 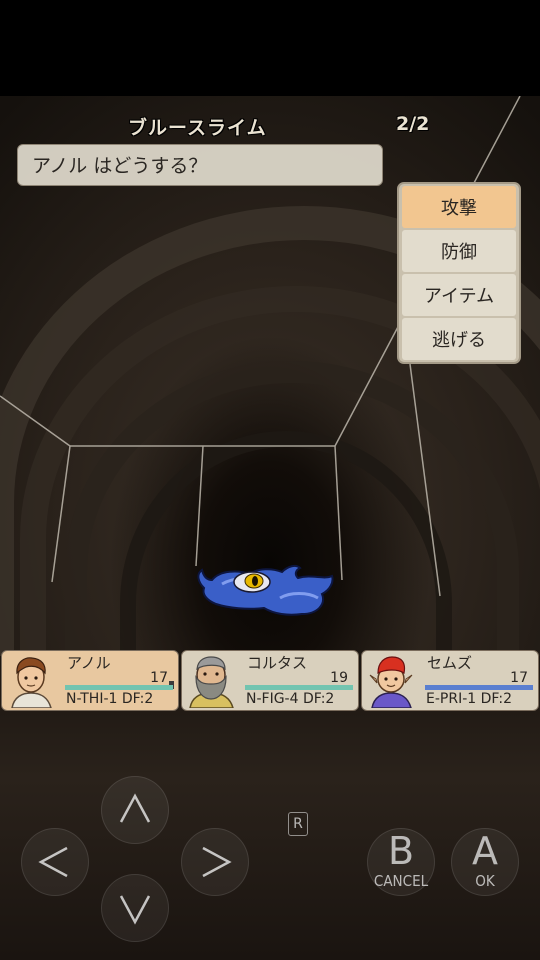 What do you see at coordinates (391, 680) in the screenshot?
I see `portrait-priest-icon` at bounding box center [391, 680].